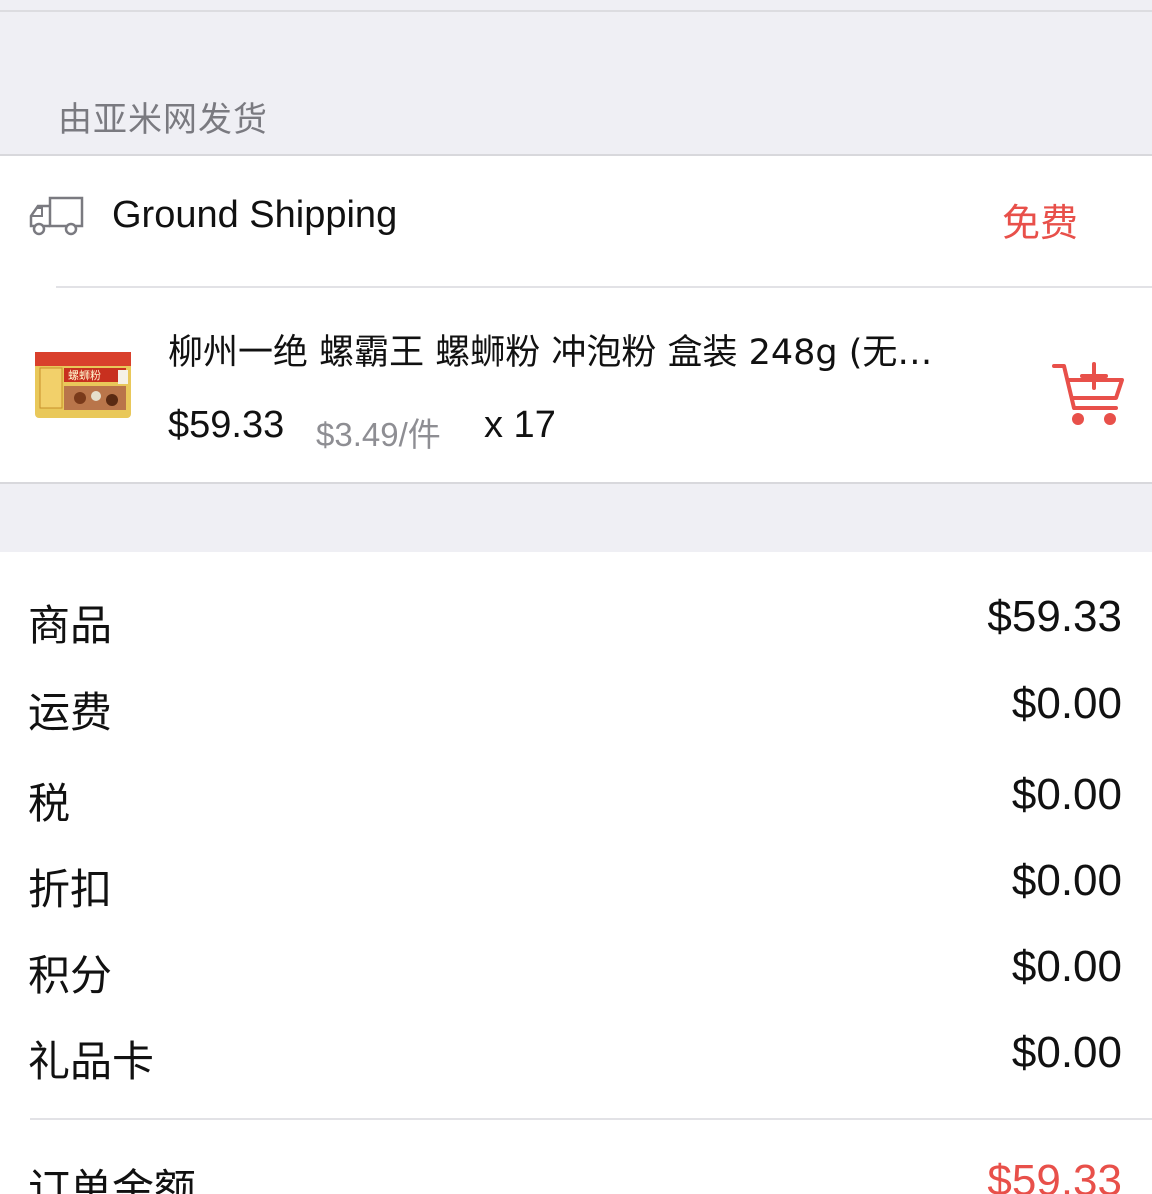  I want to click on summary-label: 税, so click(49, 803).